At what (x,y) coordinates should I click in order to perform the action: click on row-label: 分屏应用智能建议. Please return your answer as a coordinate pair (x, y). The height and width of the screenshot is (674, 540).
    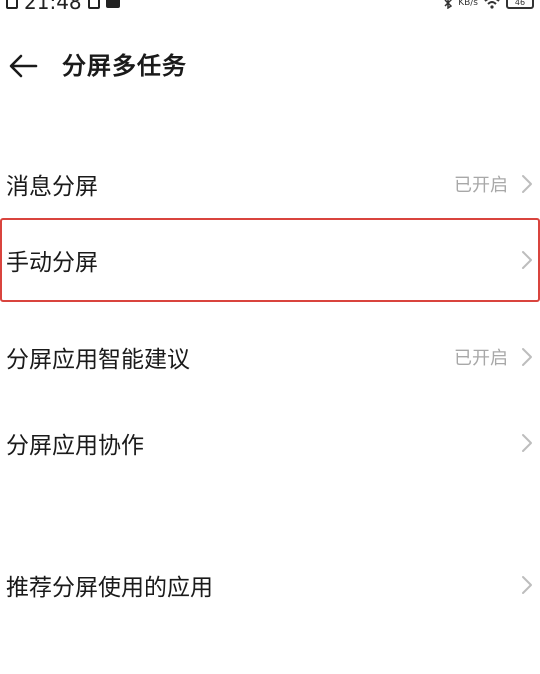
    Looking at the image, I should click on (98, 360).